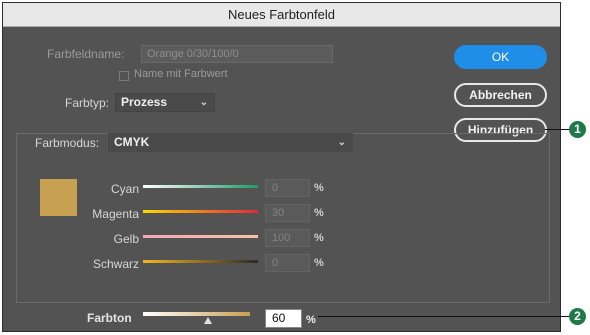 The image size is (590, 335). Describe the element at coordinates (144, 102) in the screenshot. I see `color-type-value: Prozess` at that location.